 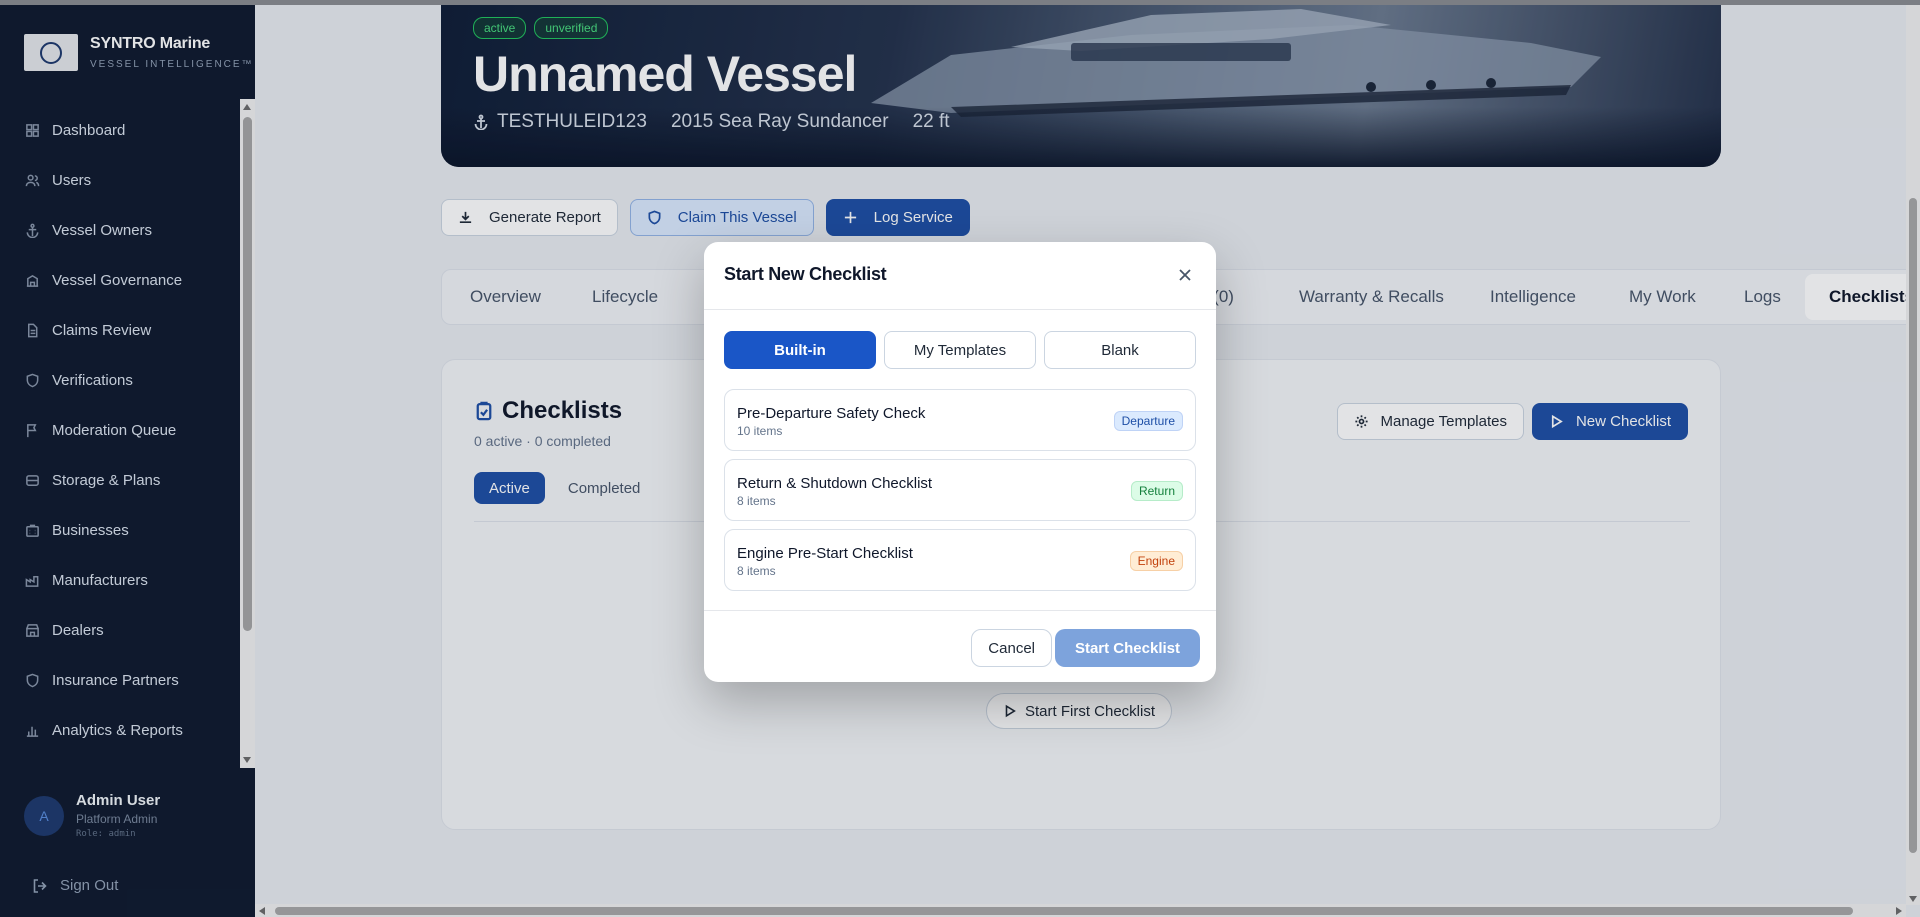 What do you see at coordinates (1156, 491) in the screenshot?
I see `template-tag: Return` at bounding box center [1156, 491].